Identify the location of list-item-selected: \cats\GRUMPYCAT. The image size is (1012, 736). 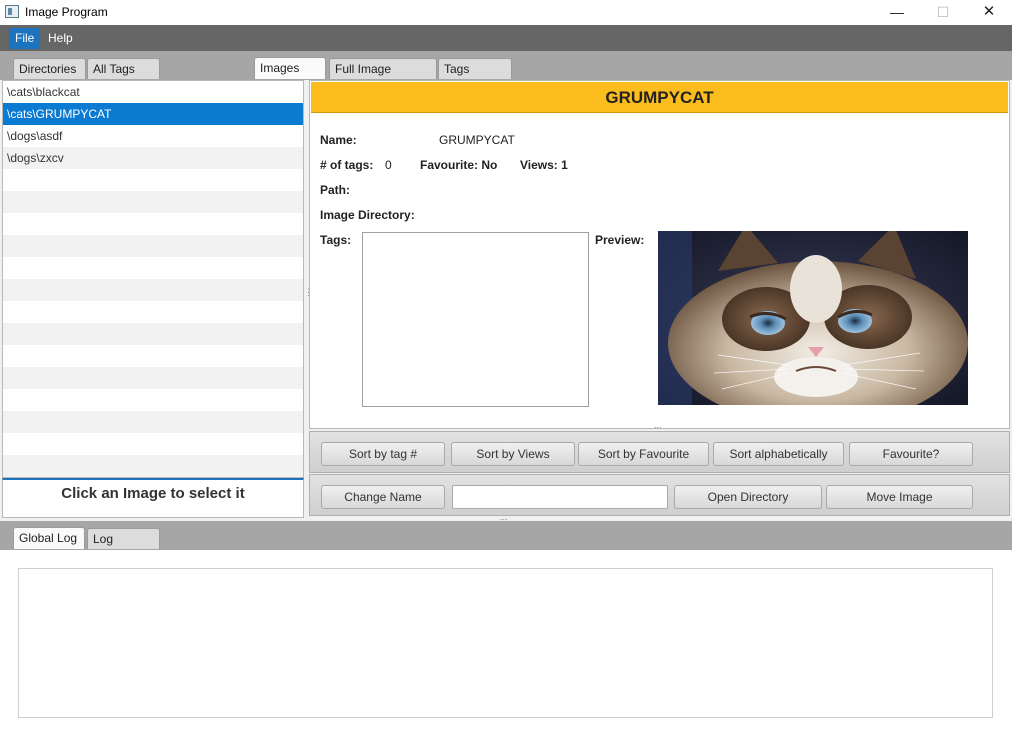
(153, 114).